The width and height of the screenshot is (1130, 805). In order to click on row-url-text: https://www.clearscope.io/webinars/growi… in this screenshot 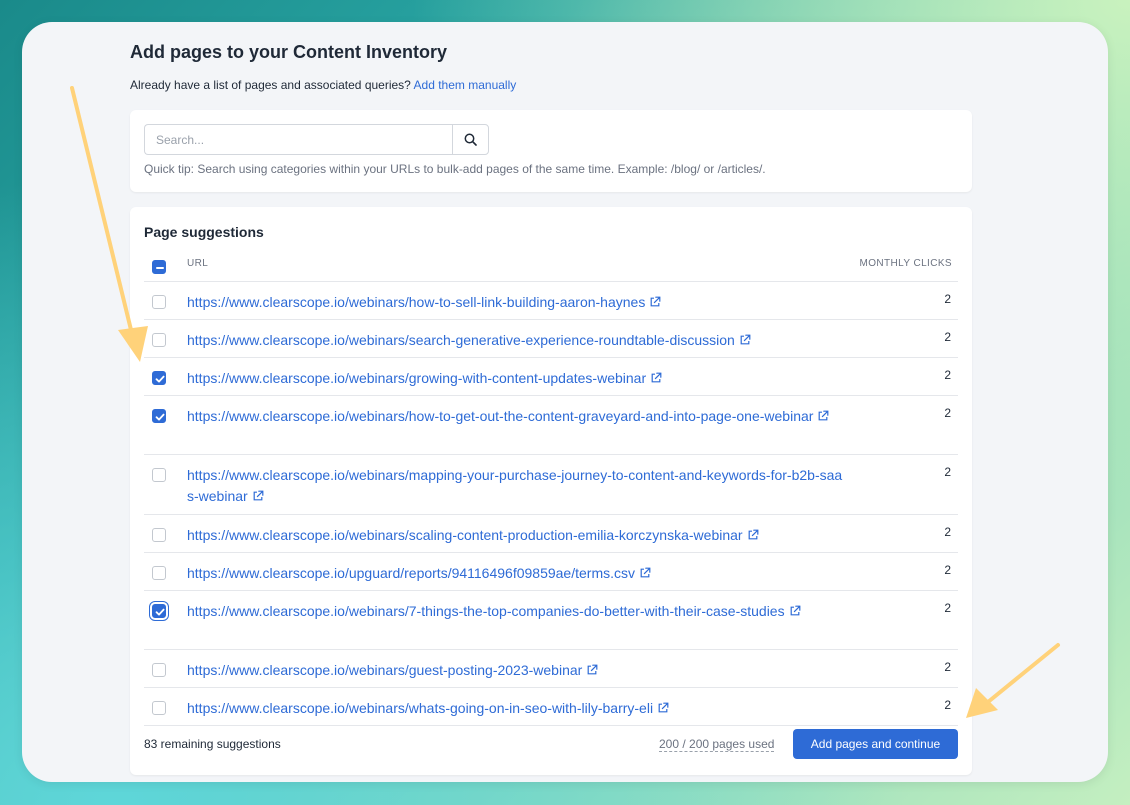, I will do `click(417, 378)`.